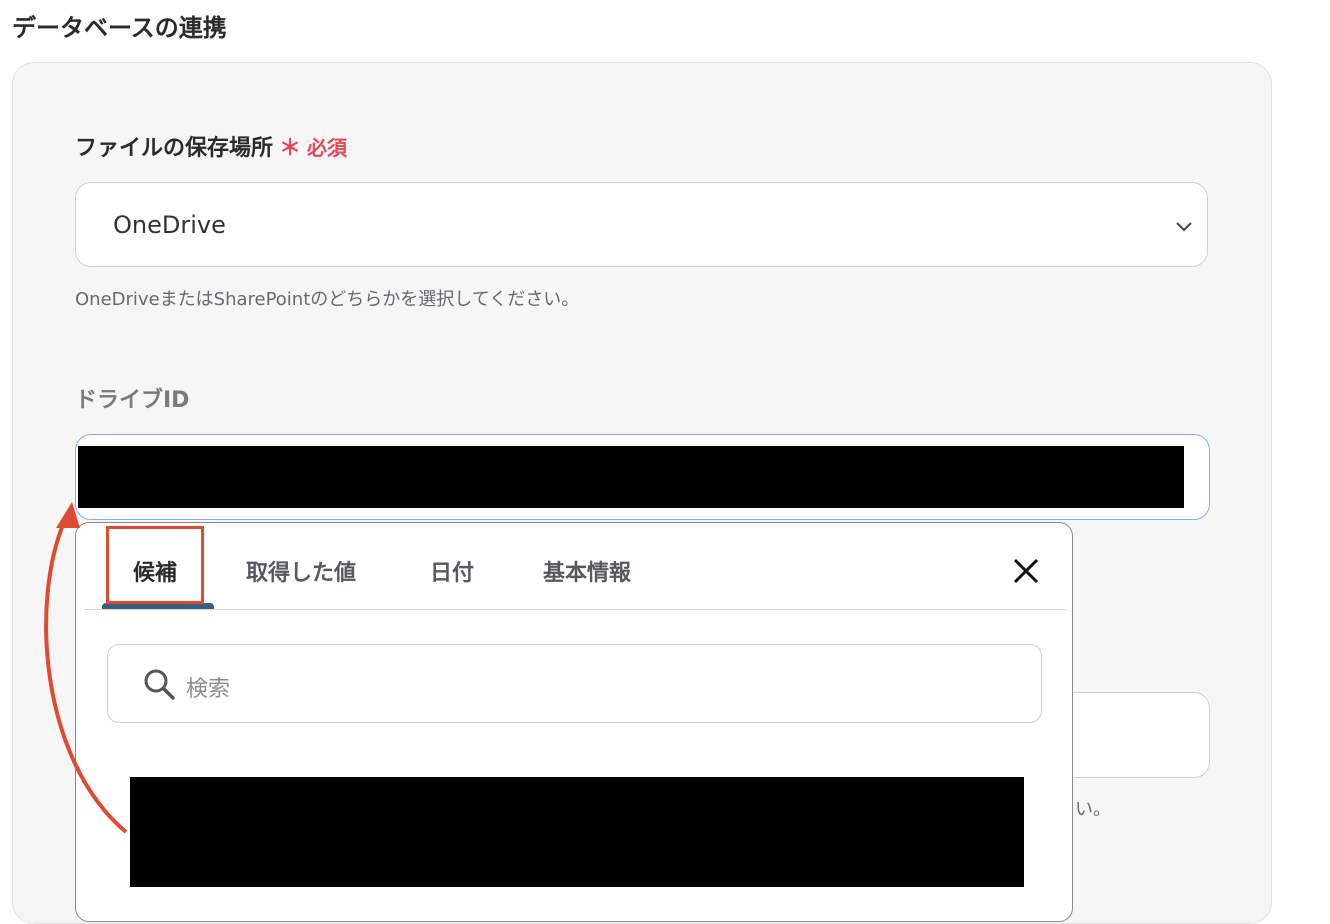  Describe the element at coordinates (327, 148) in the screenshot. I see `required-text: 必須` at that location.